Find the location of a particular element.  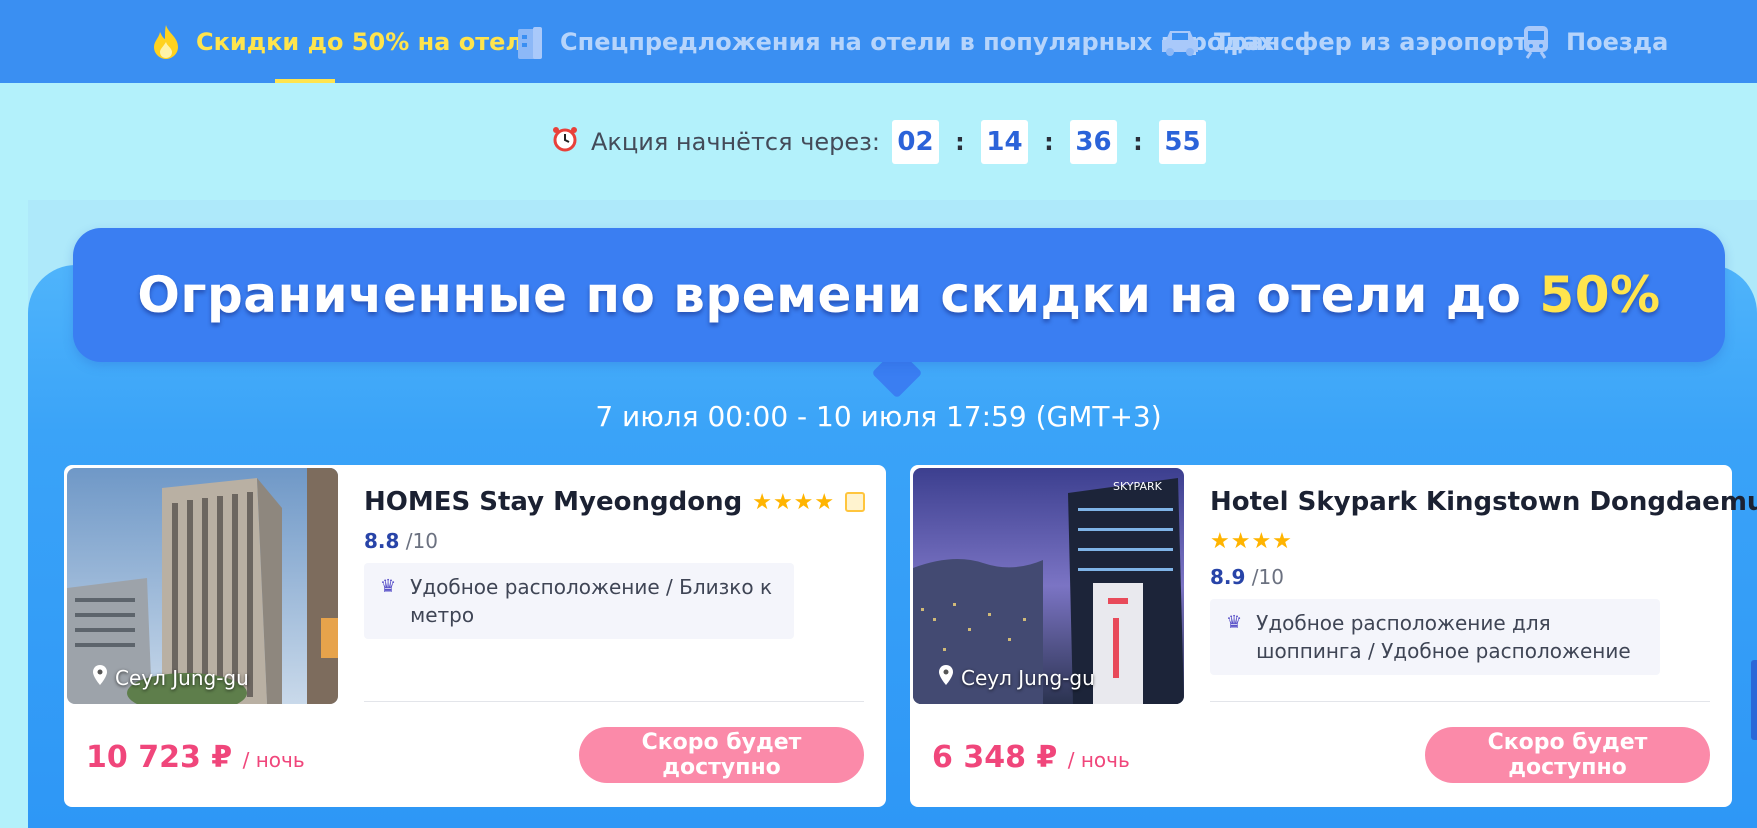

hotel-name-text: HOMES Stay Myeongdong is located at coordinates (553, 502).